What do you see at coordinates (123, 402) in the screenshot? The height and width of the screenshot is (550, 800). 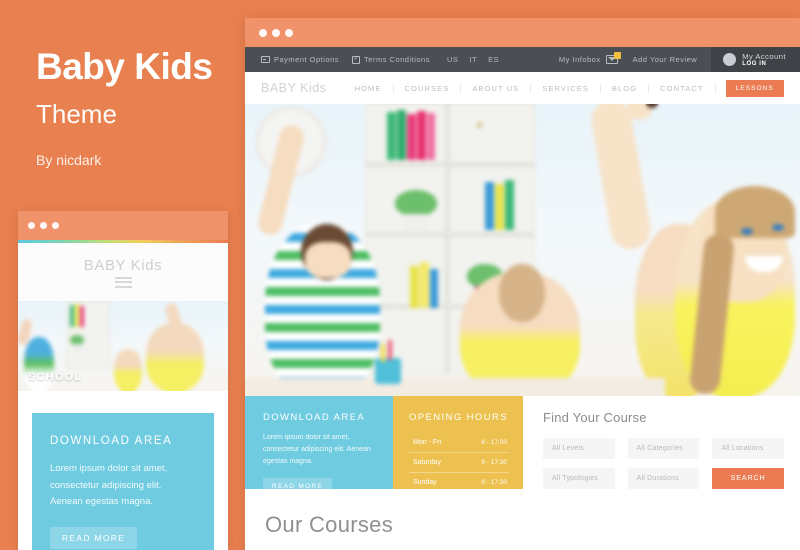 I see `mobile-spacer` at bounding box center [123, 402].